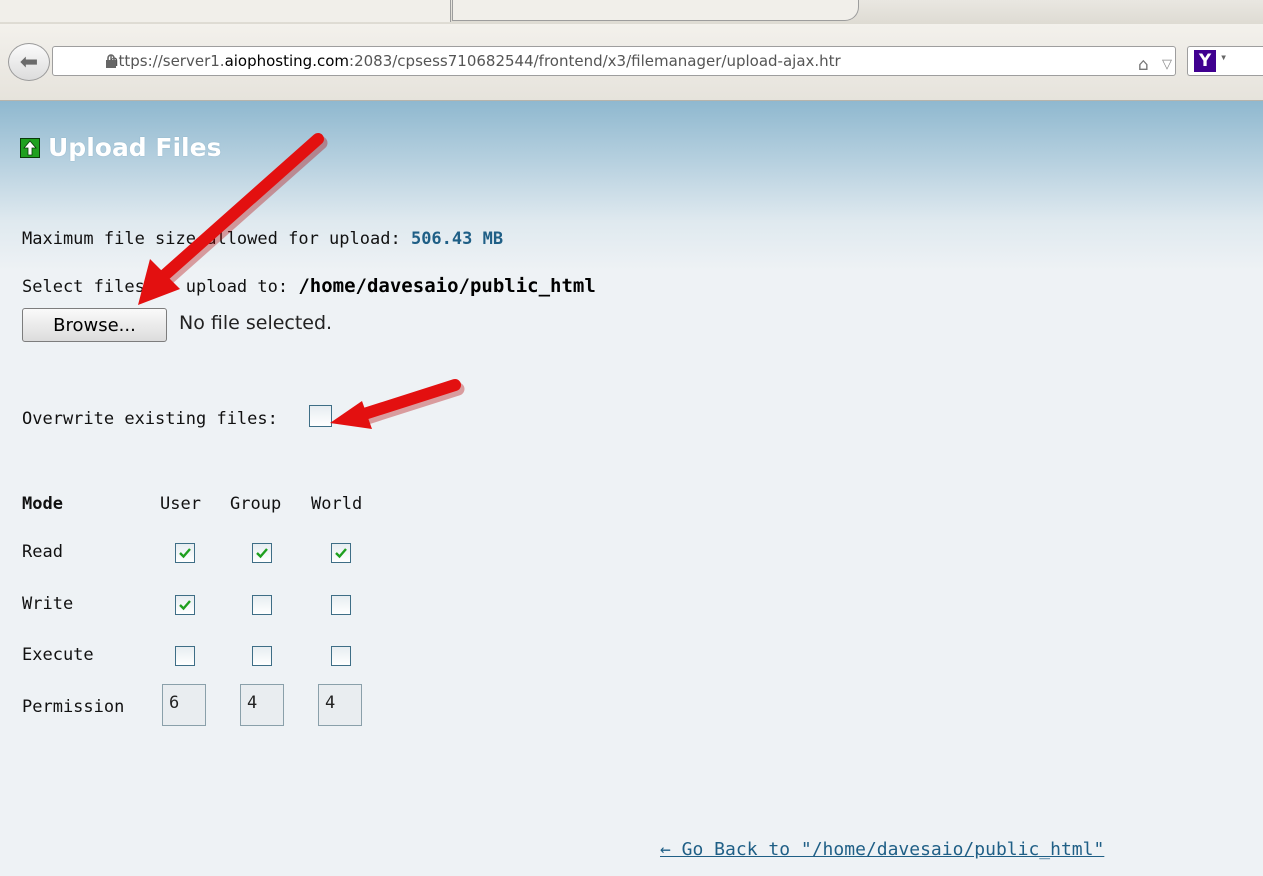 This screenshot has height=876, width=1263. I want to click on read-group-checkbox, so click(262, 553).